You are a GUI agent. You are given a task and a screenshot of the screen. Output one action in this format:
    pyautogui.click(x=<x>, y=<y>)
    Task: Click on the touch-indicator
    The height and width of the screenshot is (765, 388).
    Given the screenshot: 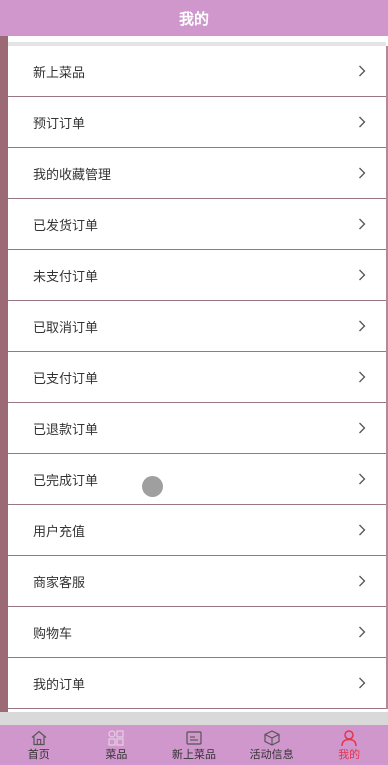 What is the action you would take?
    pyautogui.click(x=152, y=486)
    